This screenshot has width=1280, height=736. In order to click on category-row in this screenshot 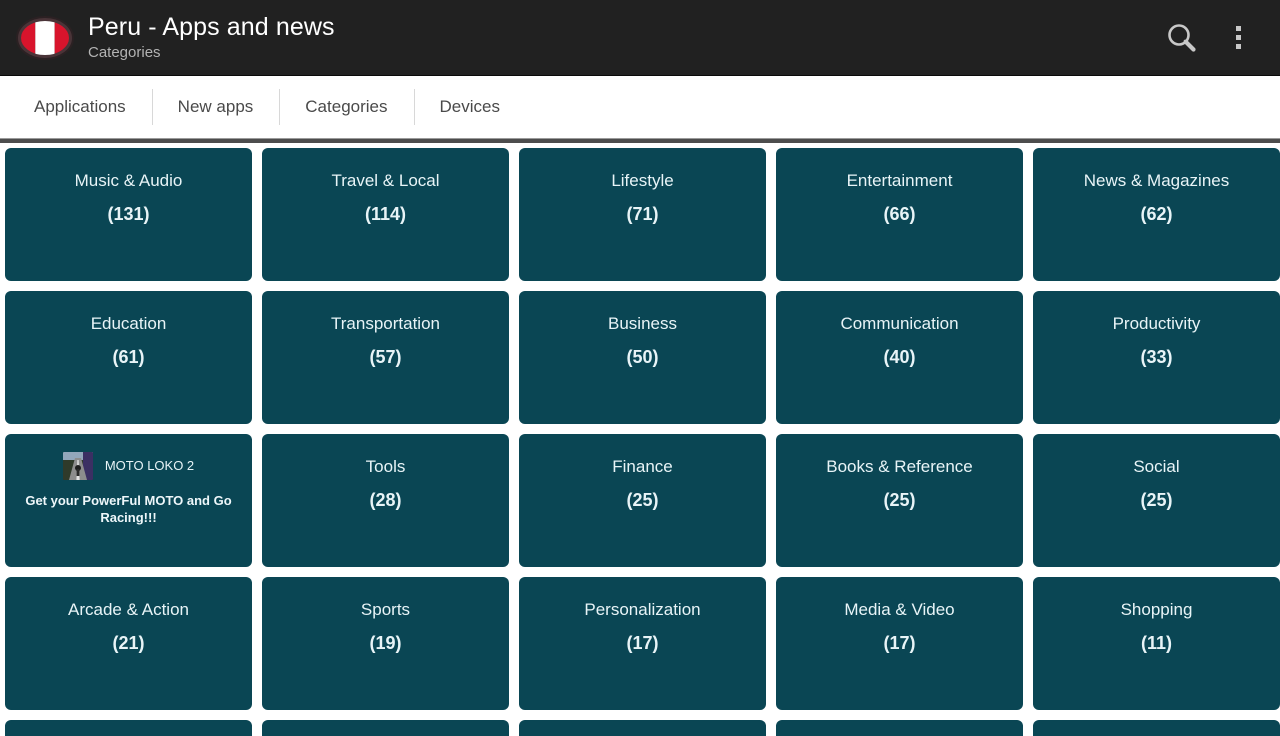, I will do `click(642, 728)`.